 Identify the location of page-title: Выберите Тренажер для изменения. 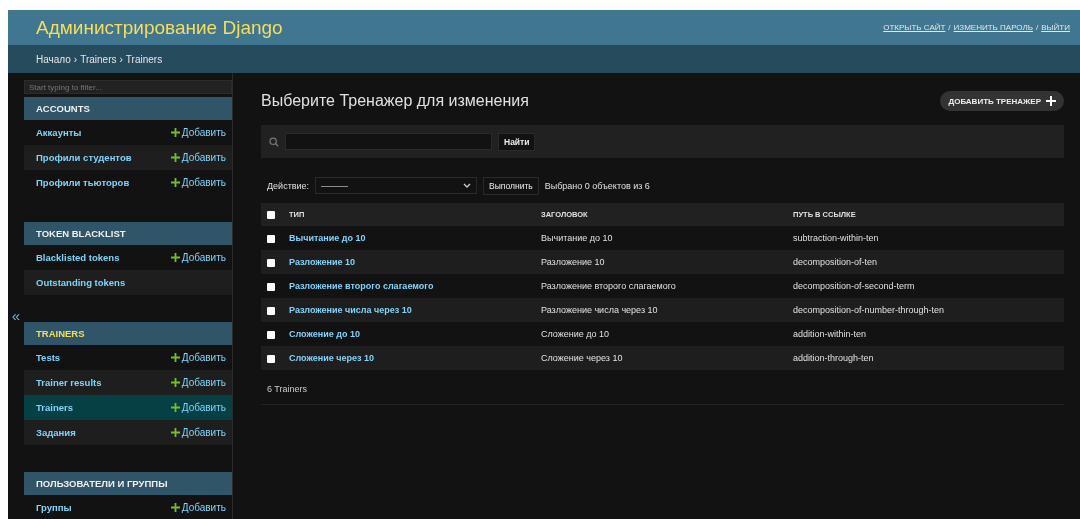
(395, 101).